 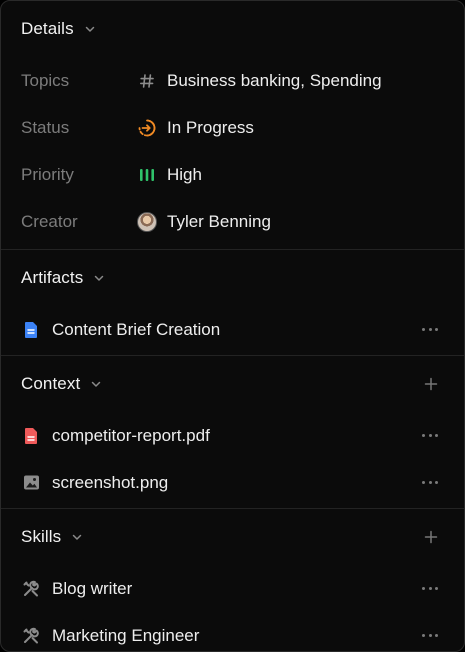 I want to click on list-item: competitor-report.pdf, so click(x=232, y=435).